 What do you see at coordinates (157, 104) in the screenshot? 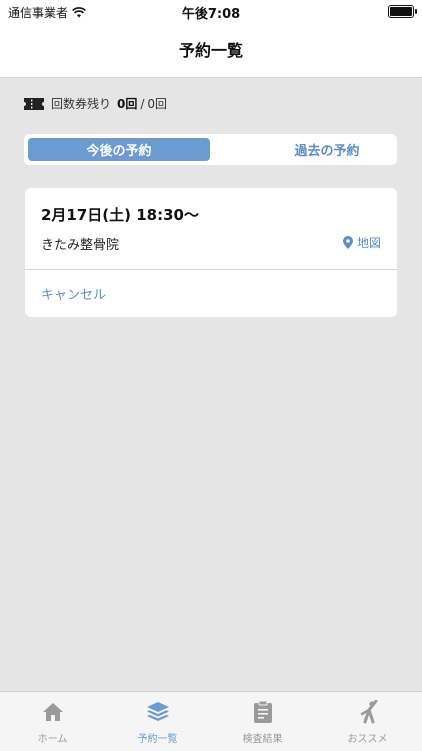
I see `ticket-total-count: 0回` at bounding box center [157, 104].